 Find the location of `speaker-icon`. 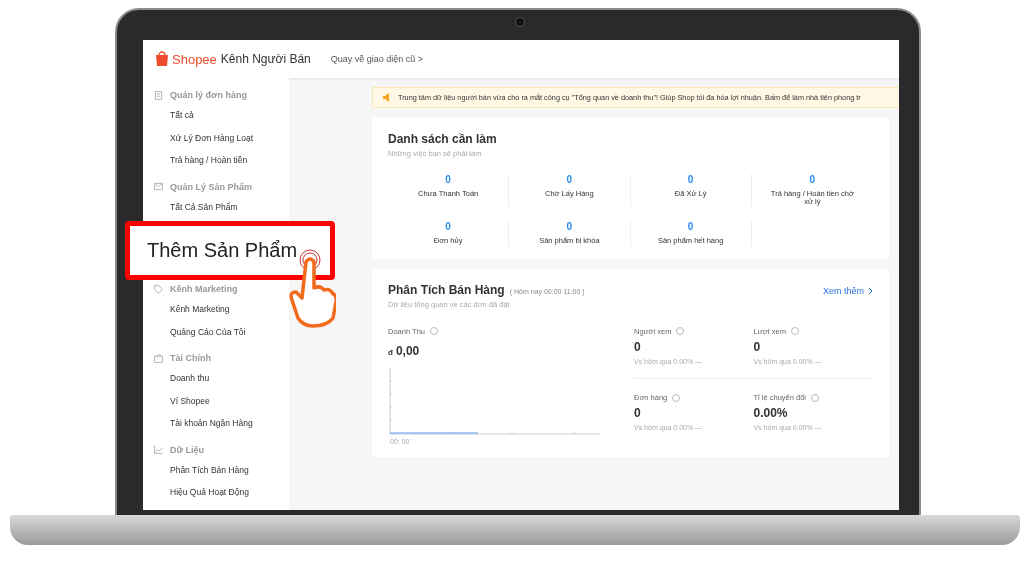

speaker-icon is located at coordinates (387, 97).